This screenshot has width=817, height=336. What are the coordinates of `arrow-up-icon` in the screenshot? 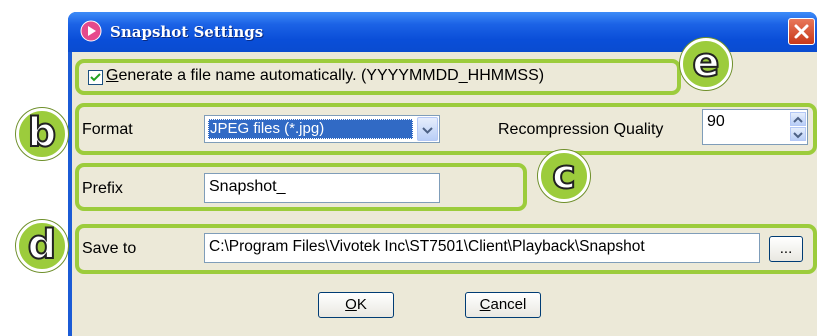 It's located at (798, 119).